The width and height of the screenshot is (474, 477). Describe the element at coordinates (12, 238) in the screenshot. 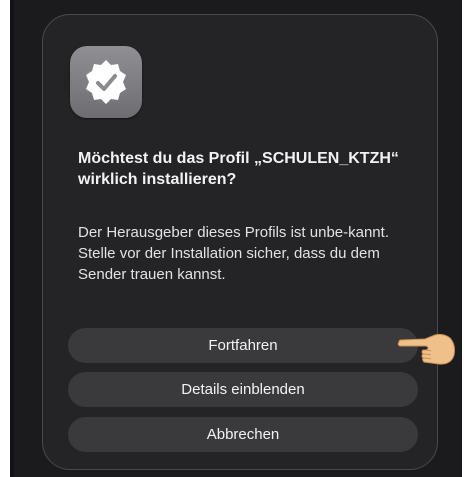

I see `window-edge` at that location.